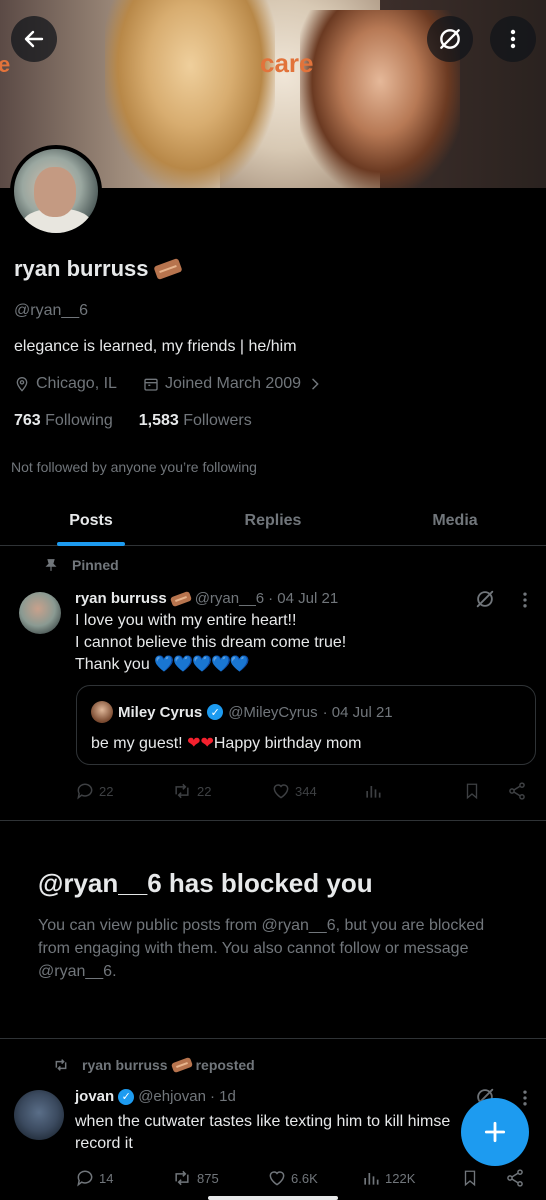 The width and height of the screenshot is (546, 1200). Describe the element at coordinates (123, 1178) in the screenshot. I see `reply-button: 14` at that location.